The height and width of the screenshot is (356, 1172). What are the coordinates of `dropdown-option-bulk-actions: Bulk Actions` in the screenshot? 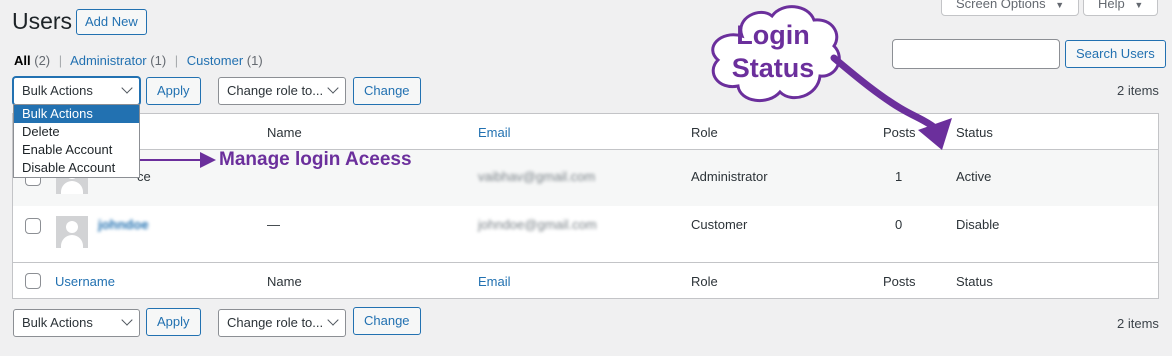 It's located at (76, 114).